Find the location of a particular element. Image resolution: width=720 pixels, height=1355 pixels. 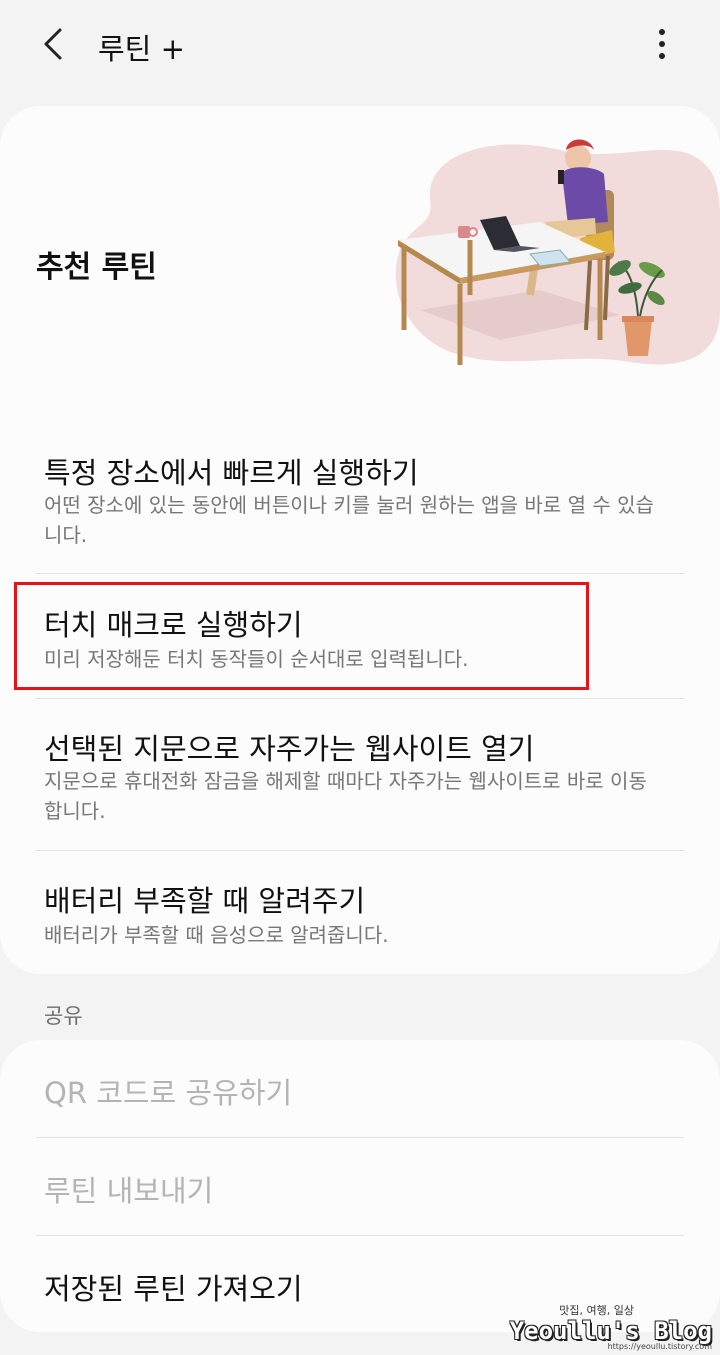

person-at-desk-illustration is located at coordinates (557, 252).